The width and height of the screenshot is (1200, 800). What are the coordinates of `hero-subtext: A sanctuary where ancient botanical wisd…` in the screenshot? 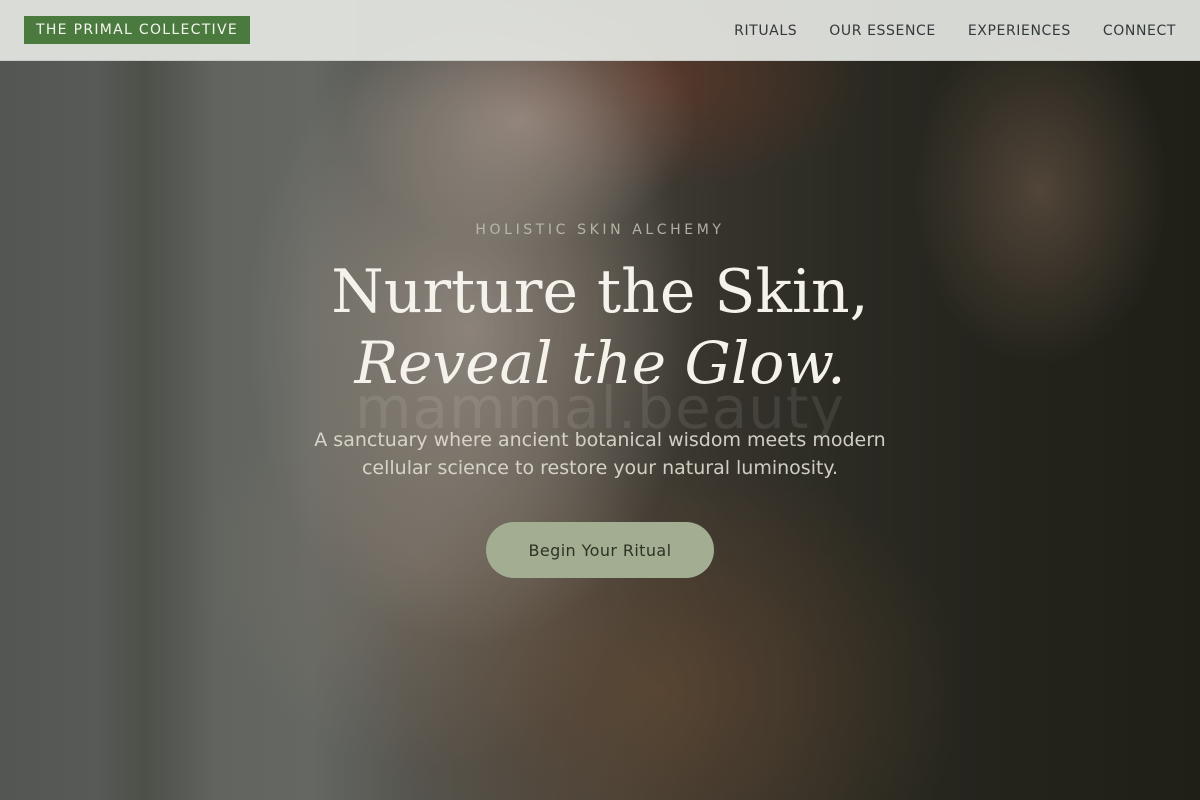 It's located at (600, 454).